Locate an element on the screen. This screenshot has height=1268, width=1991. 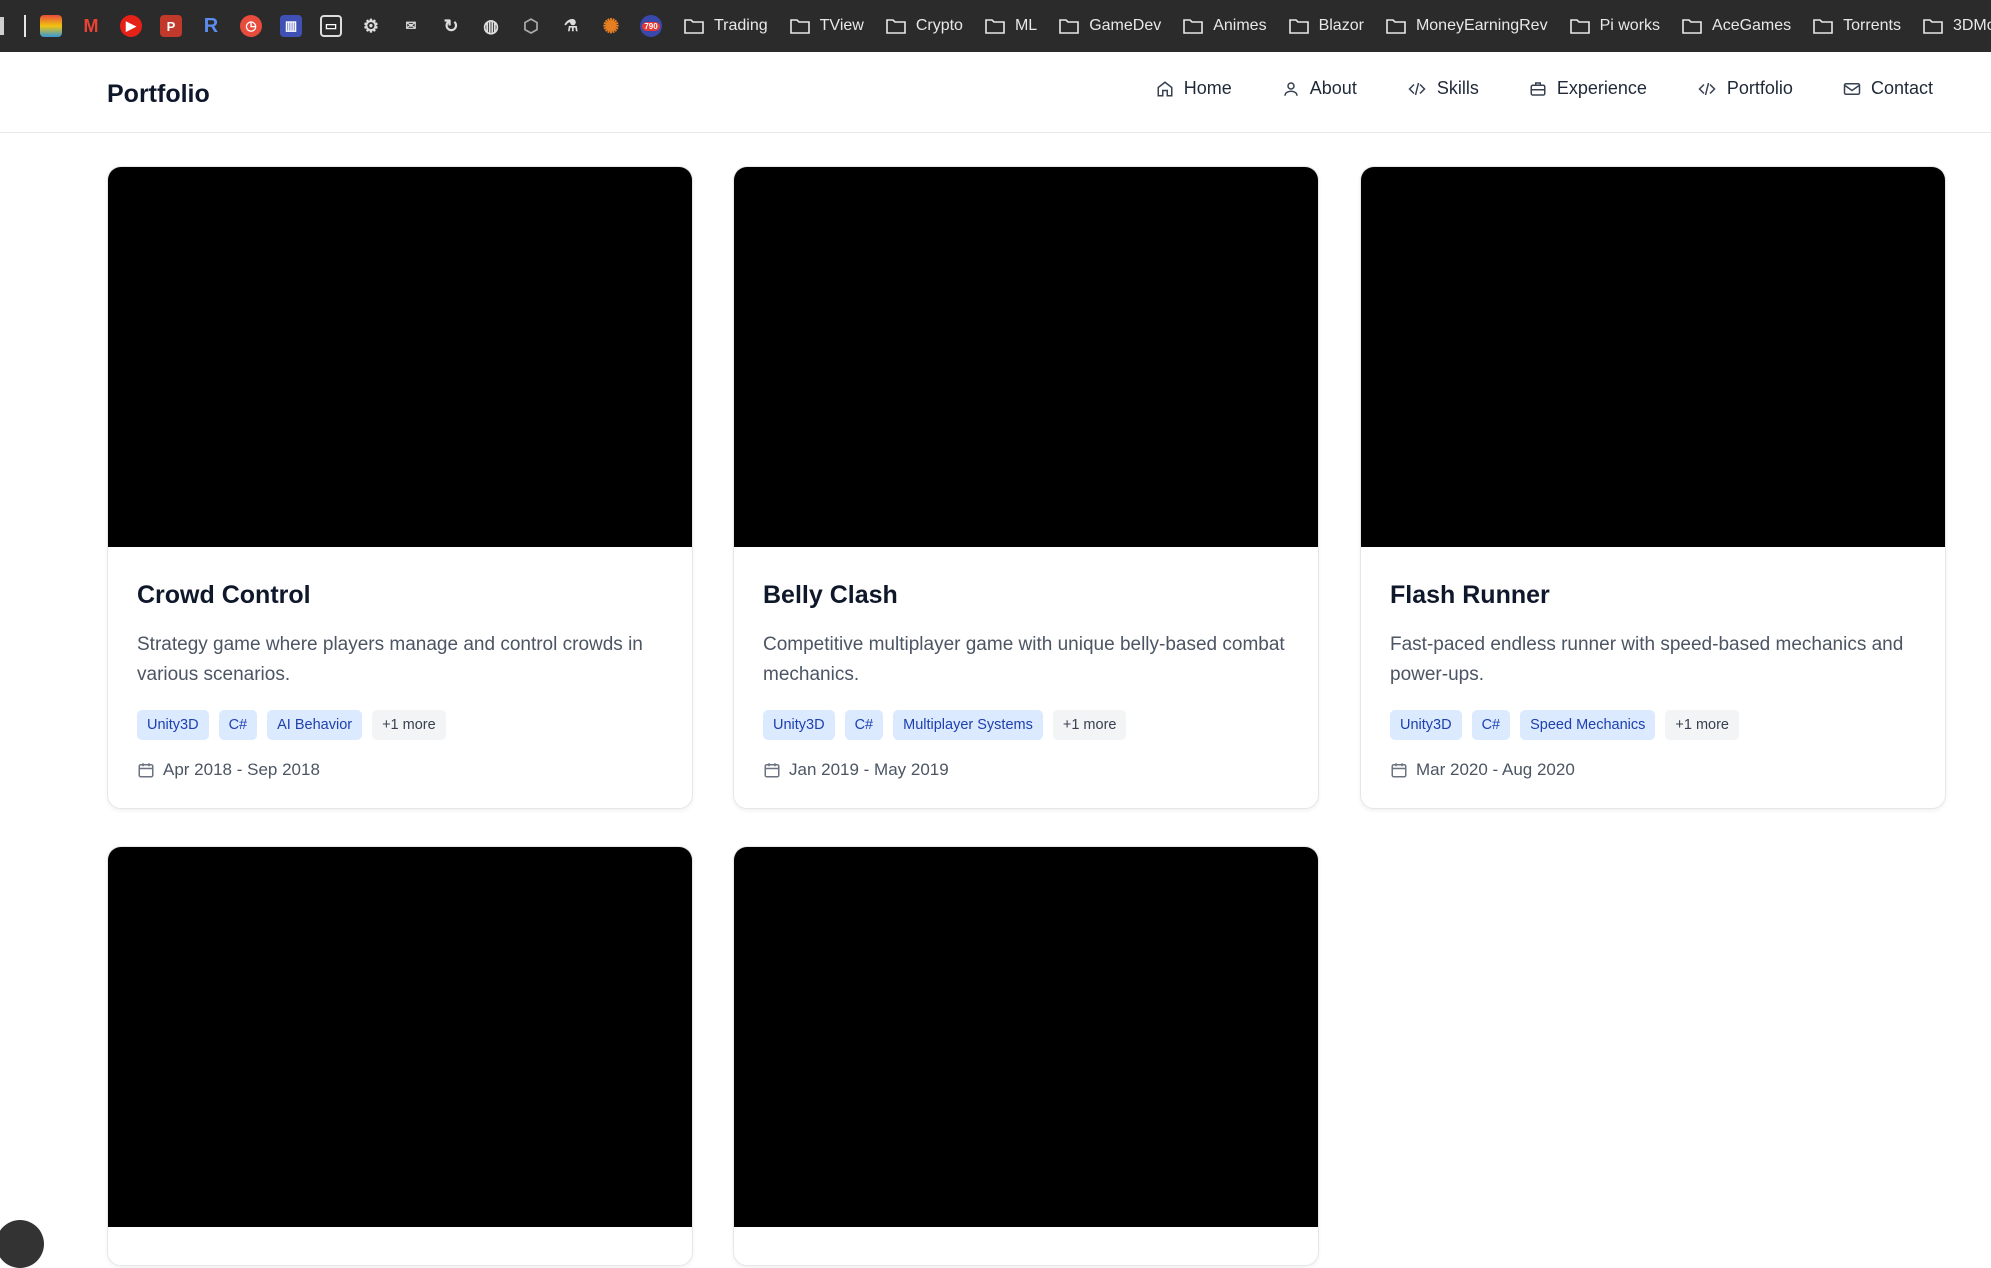
tag-list: Unity3D C# Speed Mechanics +1 more is located at coordinates (1653, 725).